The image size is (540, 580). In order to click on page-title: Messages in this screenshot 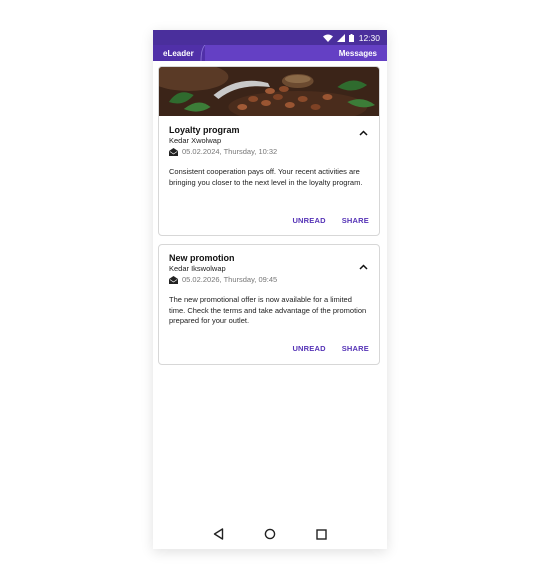, I will do `click(357, 53)`.